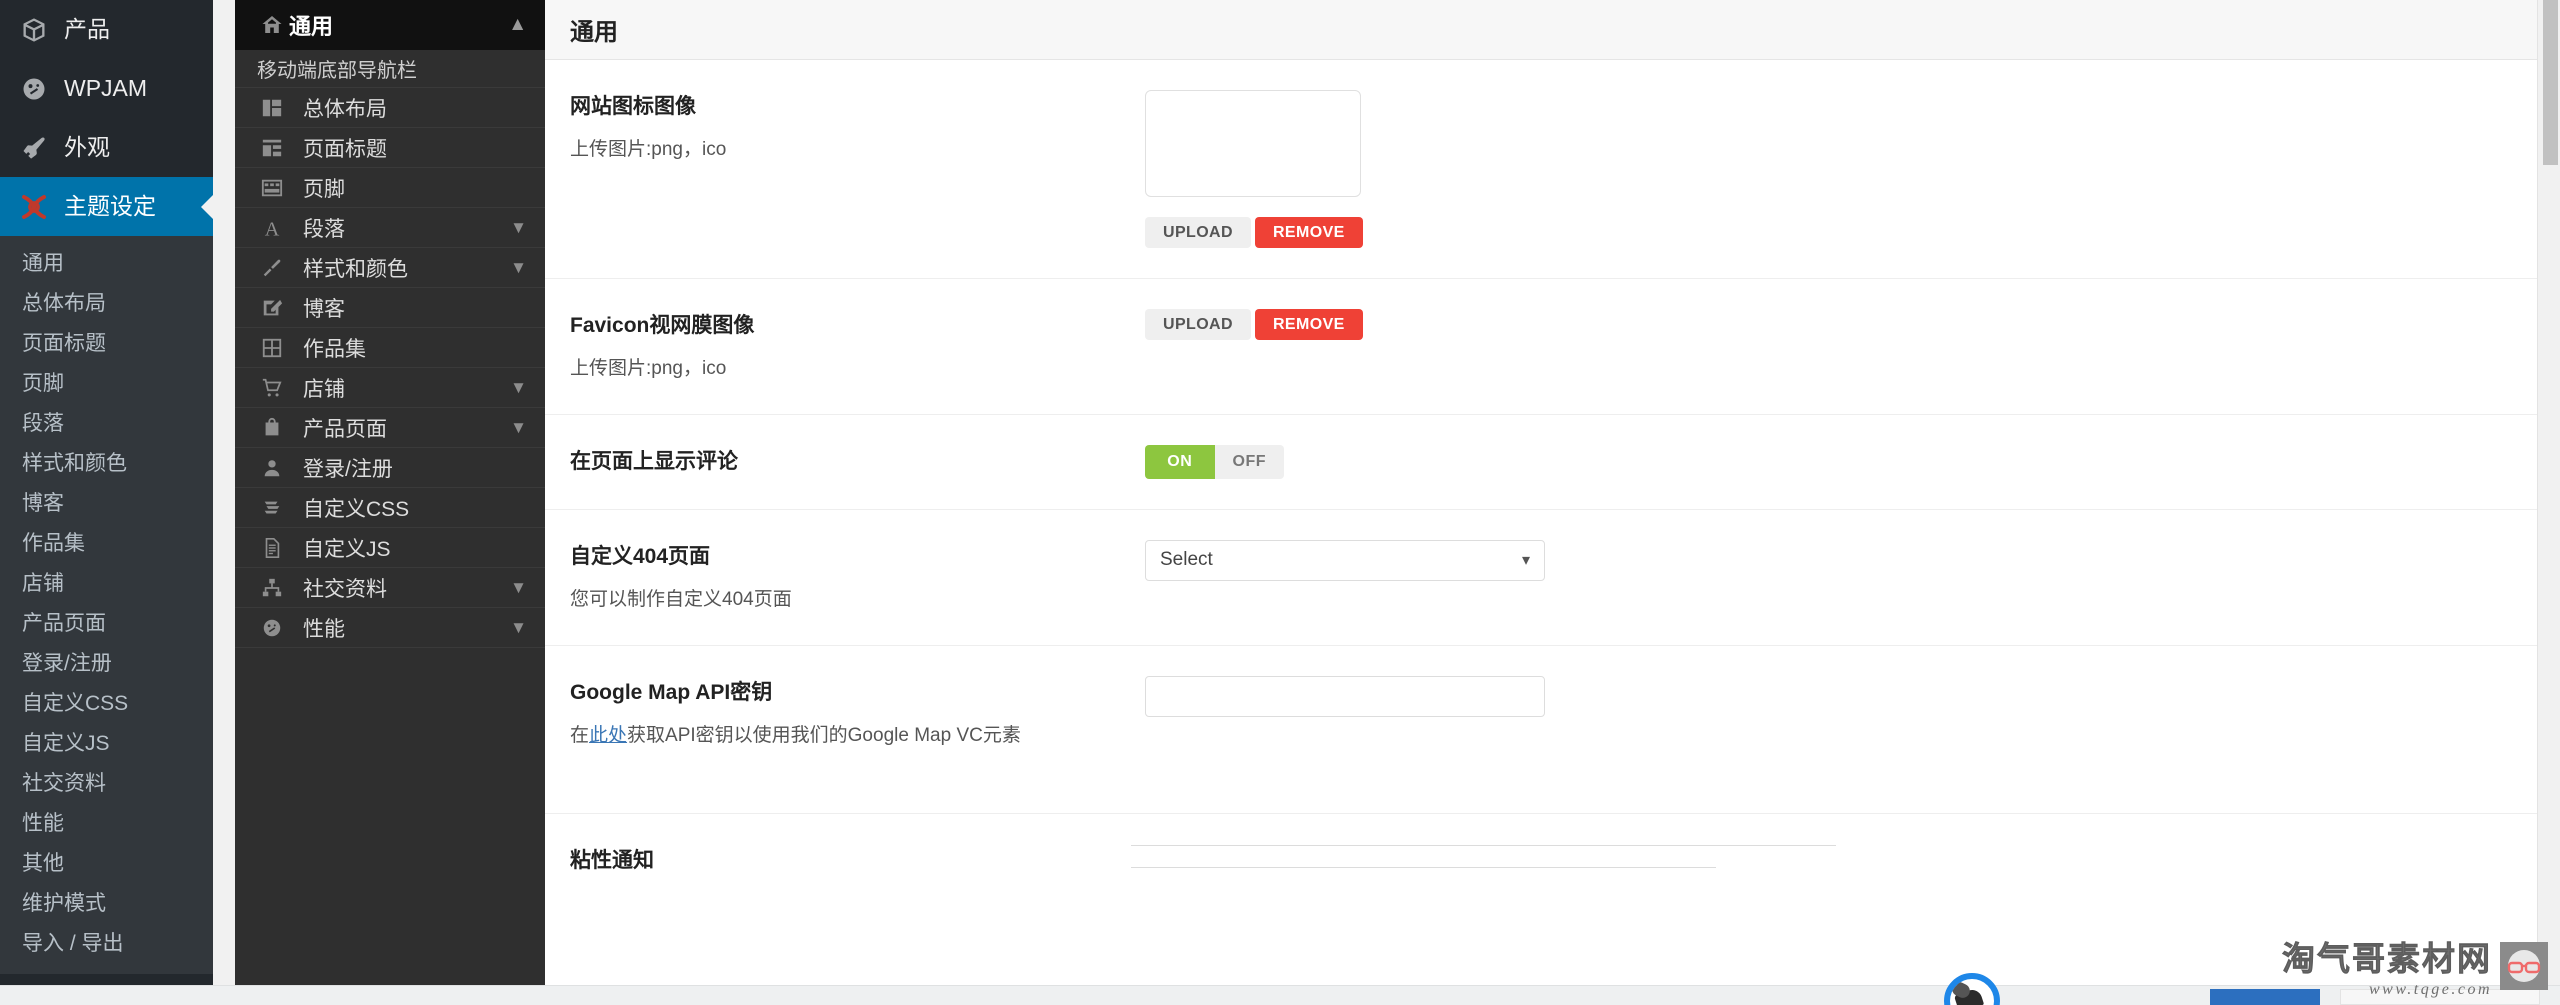 This screenshot has width=2560, height=1005. What do you see at coordinates (1542, 462) in the screenshot?
I see `field-show-comments: 在页面上显示评论 ON OFF` at bounding box center [1542, 462].